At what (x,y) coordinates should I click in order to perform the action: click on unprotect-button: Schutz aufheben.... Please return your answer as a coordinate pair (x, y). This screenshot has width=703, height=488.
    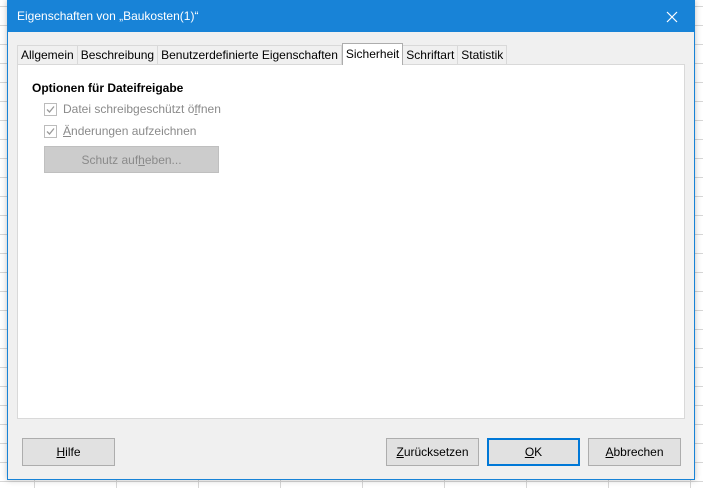
    Looking at the image, I should click on (131, 159).